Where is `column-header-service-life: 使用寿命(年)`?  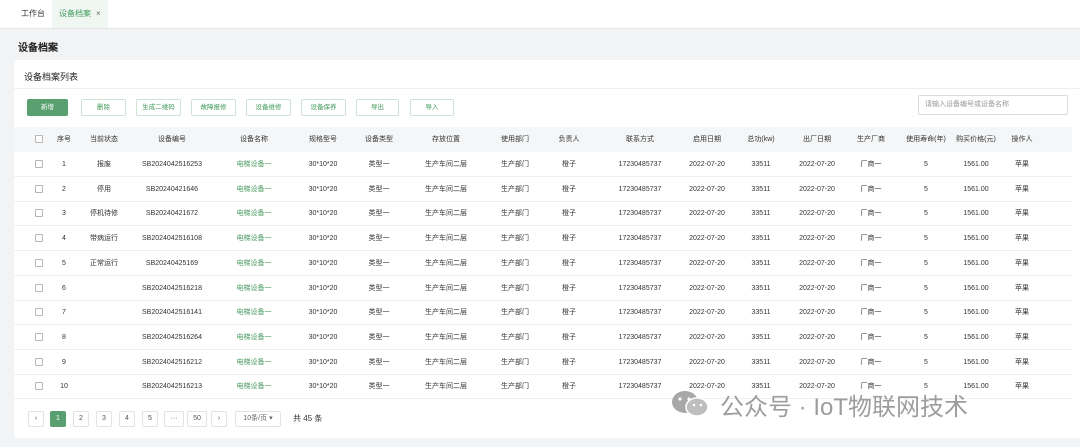 column-header-service-life: 使用寿命(年) is located at coordinates (926, 139).